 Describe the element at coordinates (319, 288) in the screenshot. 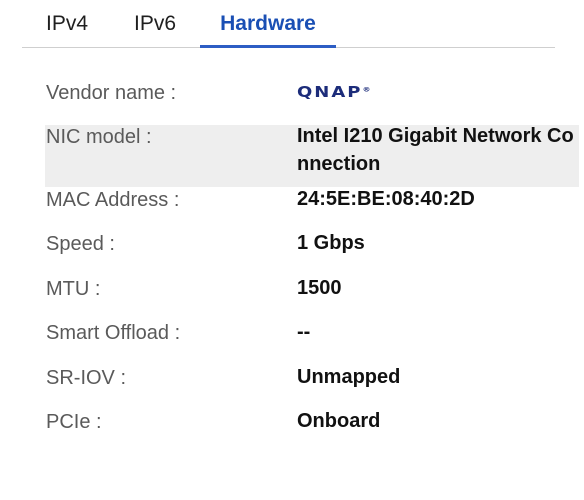

I see `mtu-value: 1500` at that location.